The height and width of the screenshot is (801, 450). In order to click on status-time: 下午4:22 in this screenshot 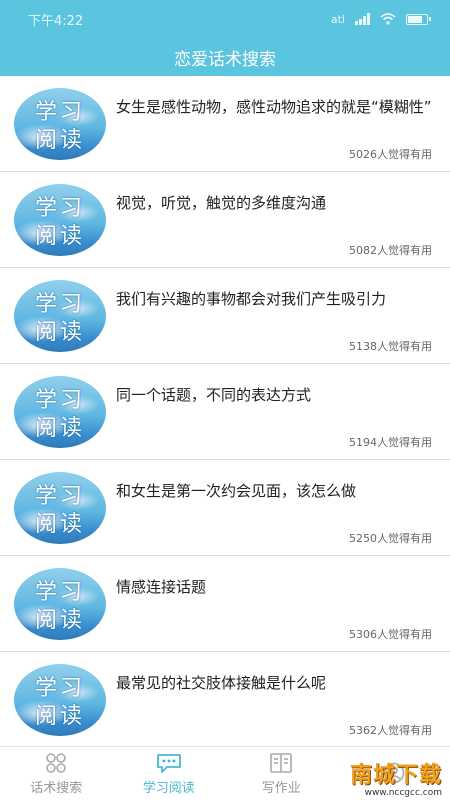, I will do `click(55, 19)`.